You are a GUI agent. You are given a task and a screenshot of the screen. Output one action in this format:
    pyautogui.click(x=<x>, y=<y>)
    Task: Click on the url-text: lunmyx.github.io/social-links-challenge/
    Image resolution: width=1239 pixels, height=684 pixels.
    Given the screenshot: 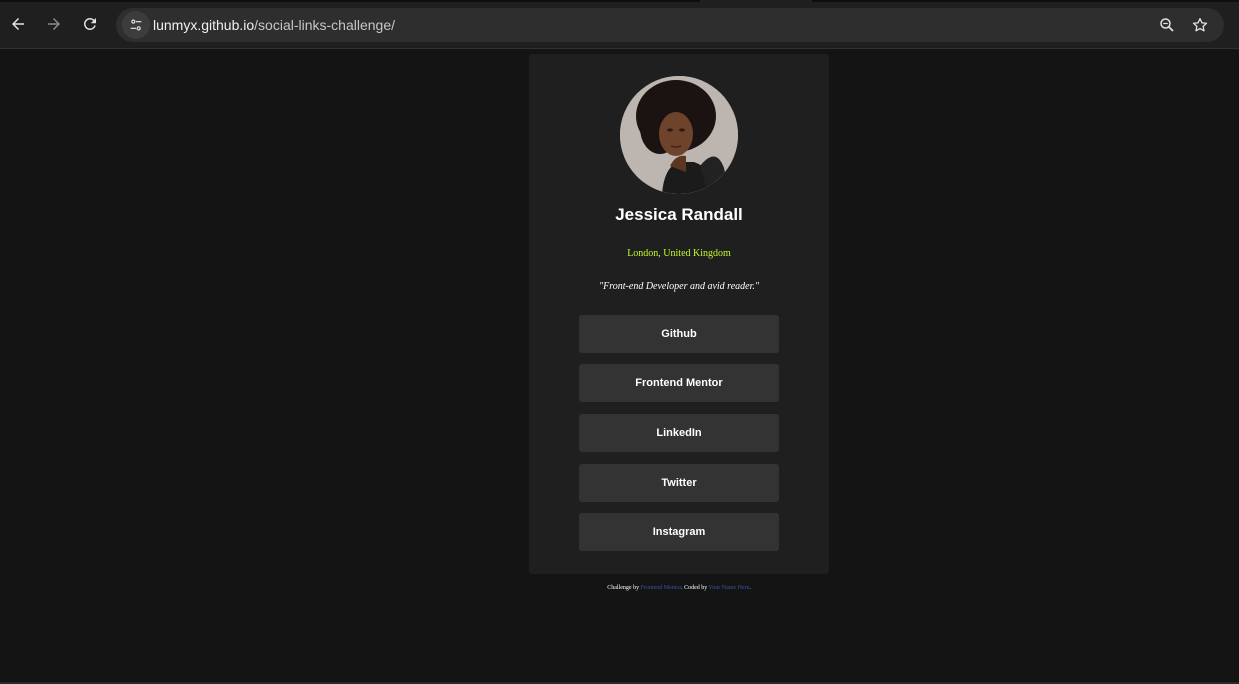 What is the action you would take?
    pyautogui.click(x=274, y=25)
    